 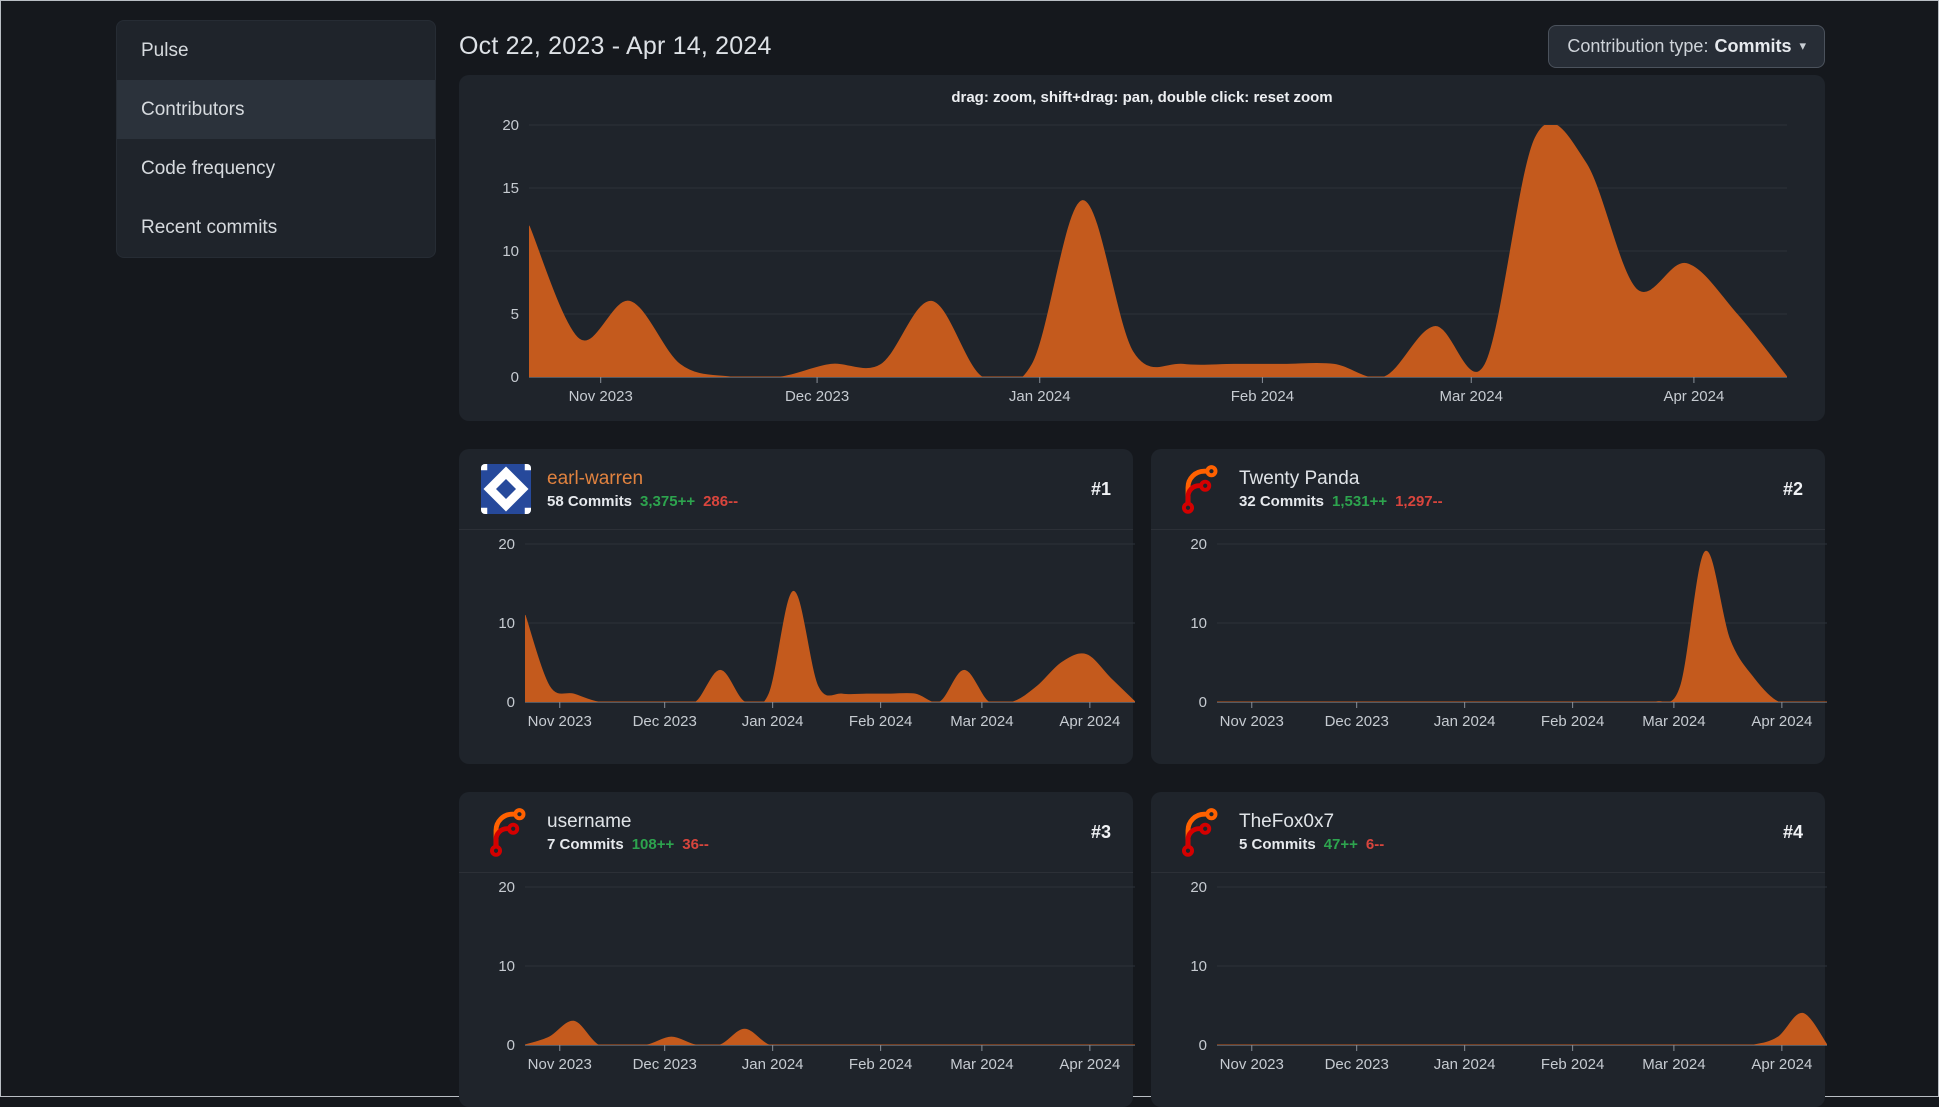 I want to click on sidebar-item-contributors: Contributors, so click(x=276, y=109).